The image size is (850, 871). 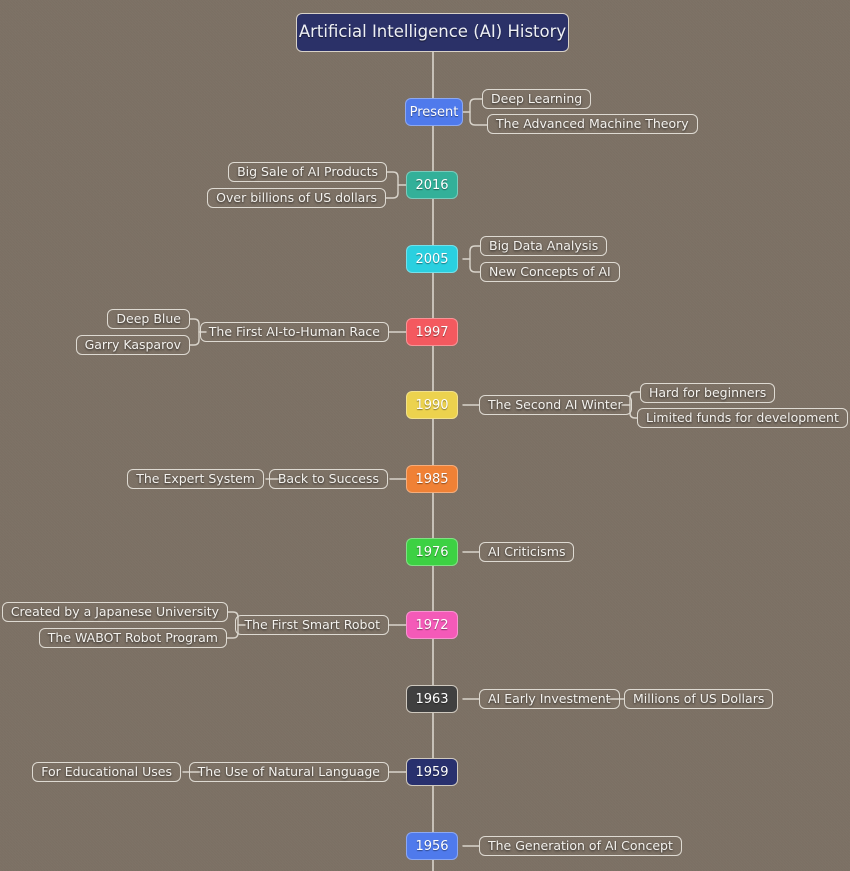 I want to click on year-node-2005: 2005, so click(x=432, y=259).